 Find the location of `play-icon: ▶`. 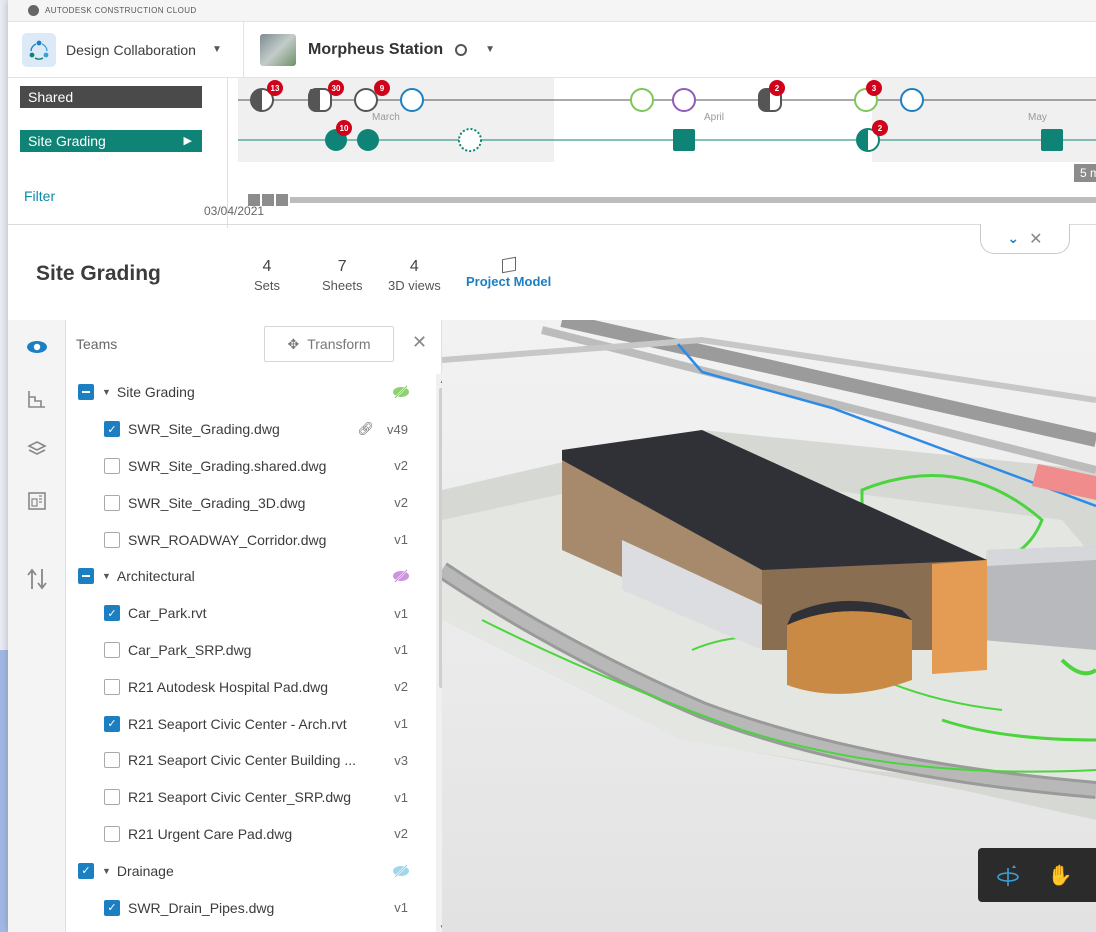

play-icon: ▶ is located at coordinates (188, 141).